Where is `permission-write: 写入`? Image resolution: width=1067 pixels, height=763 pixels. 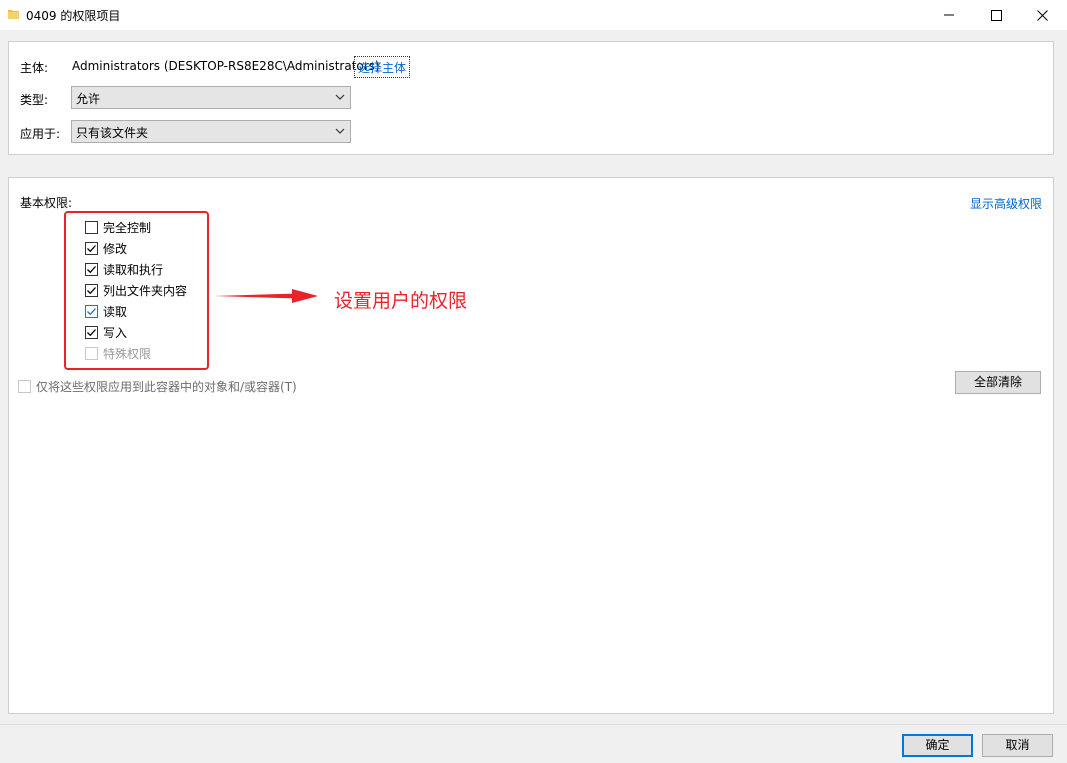 permission-write: 写入 is located at coordinates (106, 332).